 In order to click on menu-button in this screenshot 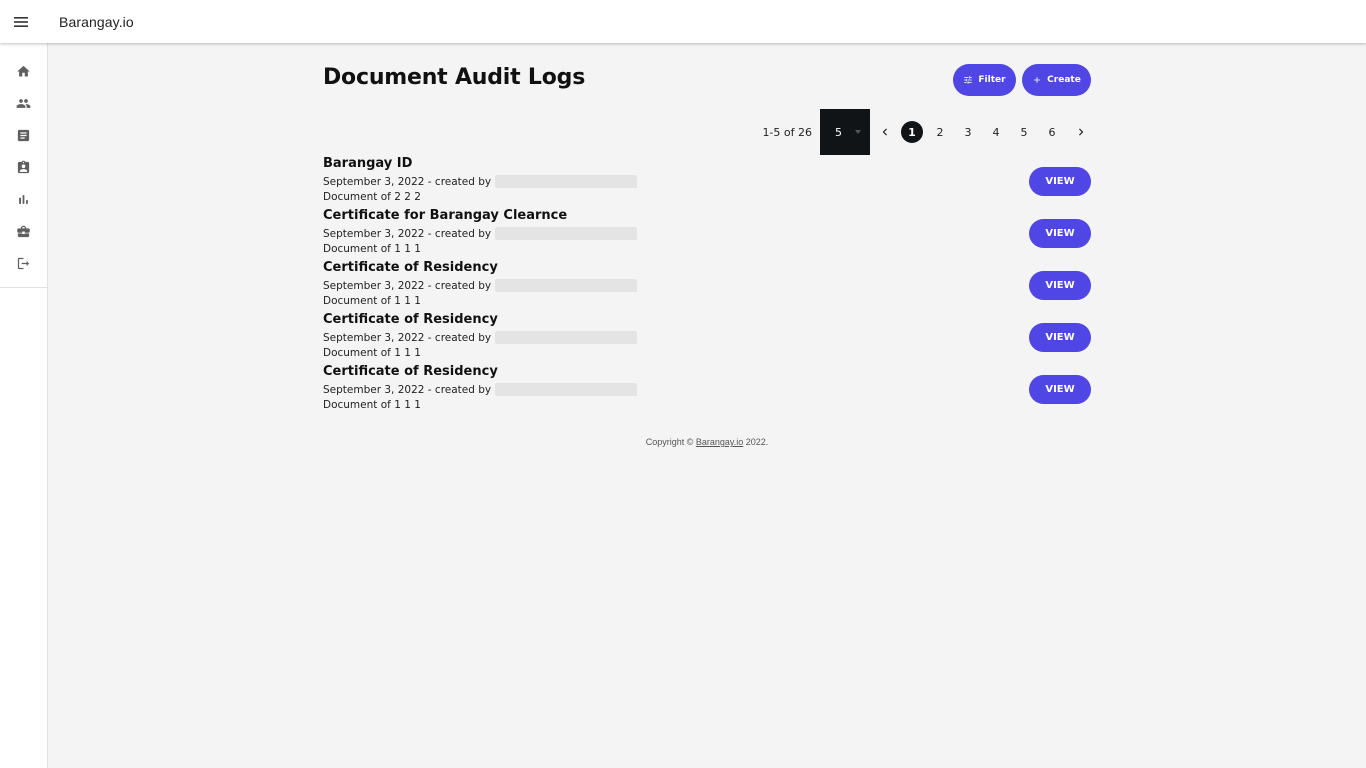, I will do `click(21, 21)`.